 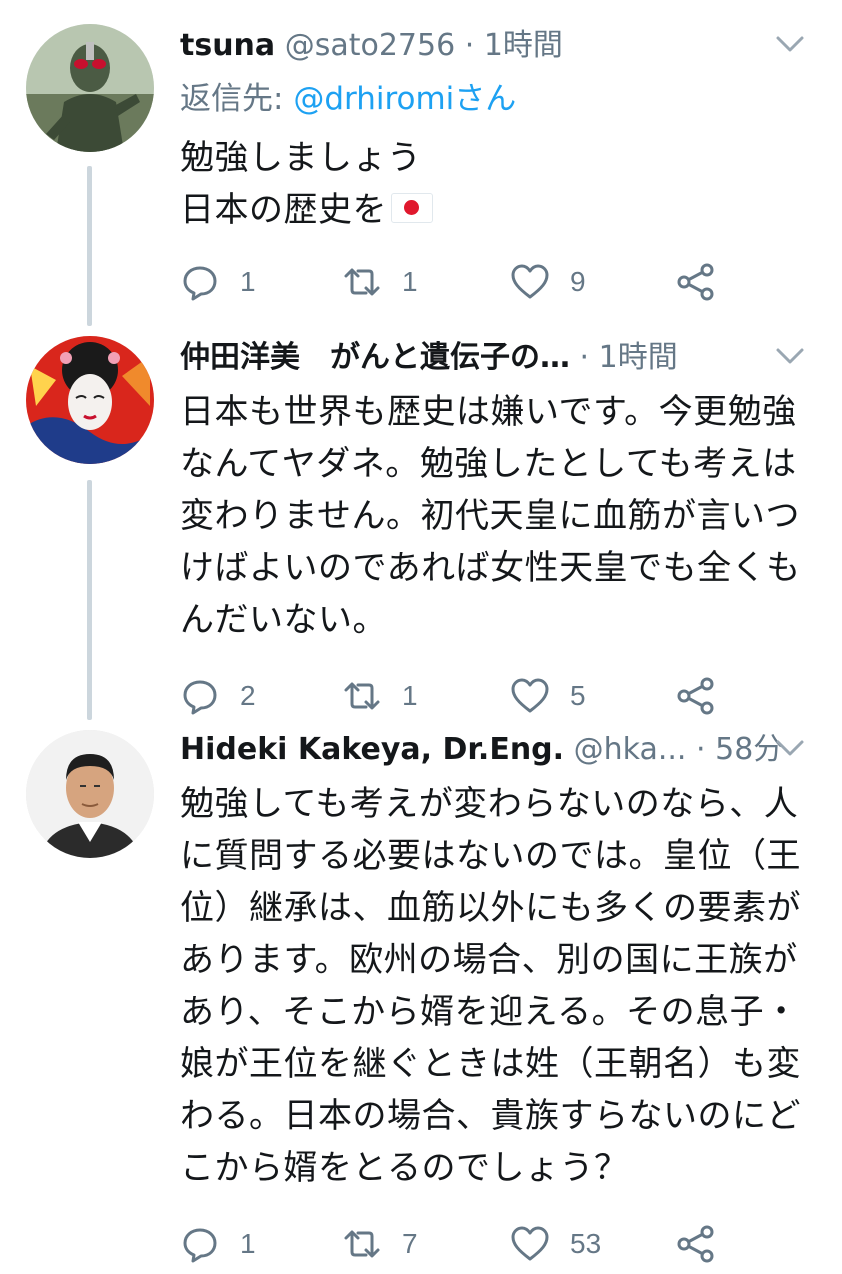 What do you see at coordinates (586, 1243) in the screenshot?
I see `like-count: 53` at bounding box center [586, 1243].